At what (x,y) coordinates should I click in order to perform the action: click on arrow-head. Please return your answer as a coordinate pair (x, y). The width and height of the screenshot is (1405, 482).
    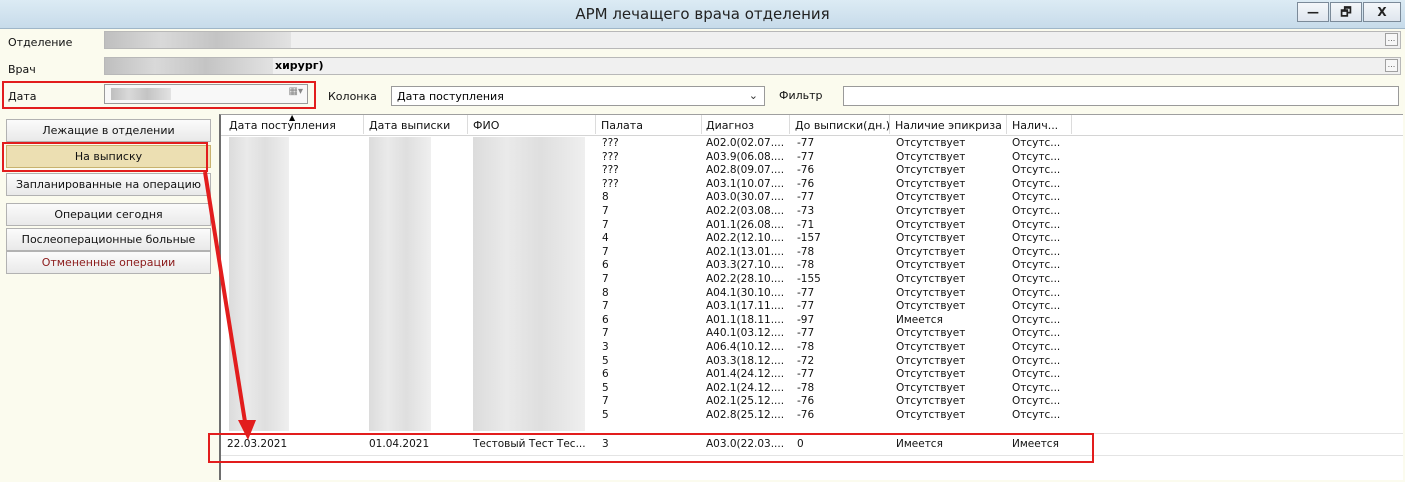
    Looking at the image, I should click on (247, 430).